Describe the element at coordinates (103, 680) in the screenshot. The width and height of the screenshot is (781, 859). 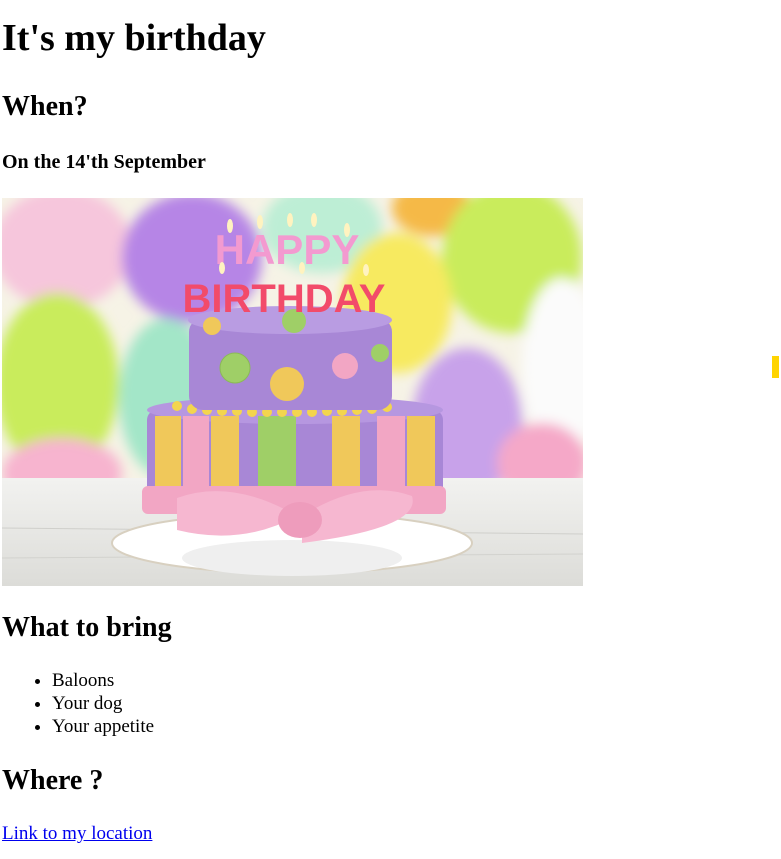
I see `list-item: Baloons` at that location.